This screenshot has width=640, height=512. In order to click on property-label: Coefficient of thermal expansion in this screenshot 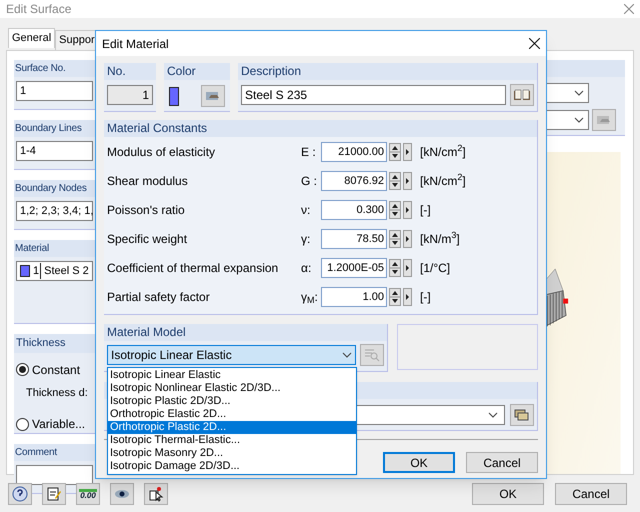, I will do `click(193, 268)`.